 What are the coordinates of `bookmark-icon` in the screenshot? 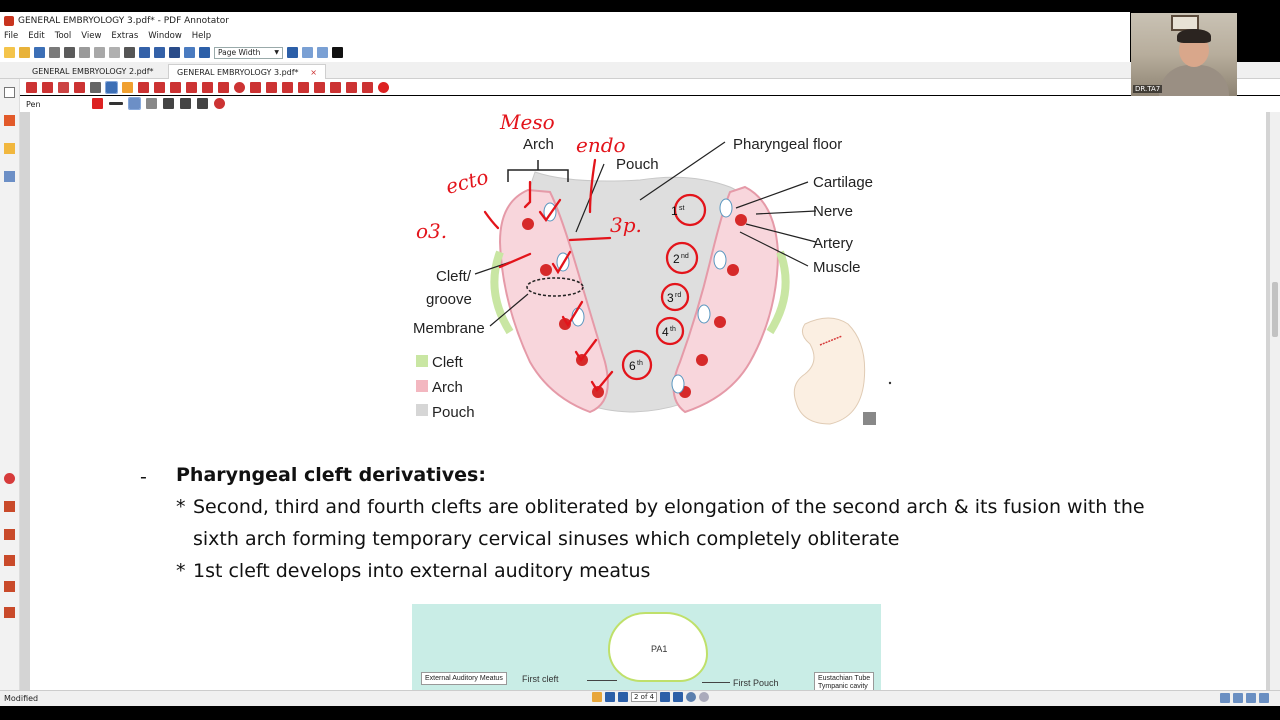 It's located at (597, 697).